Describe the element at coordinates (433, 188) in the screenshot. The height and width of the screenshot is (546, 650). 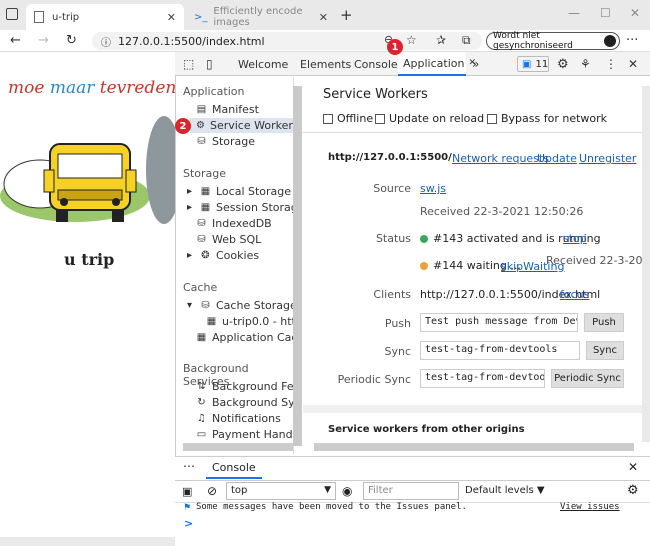
I see `source-file-link: sw.js` at that location.